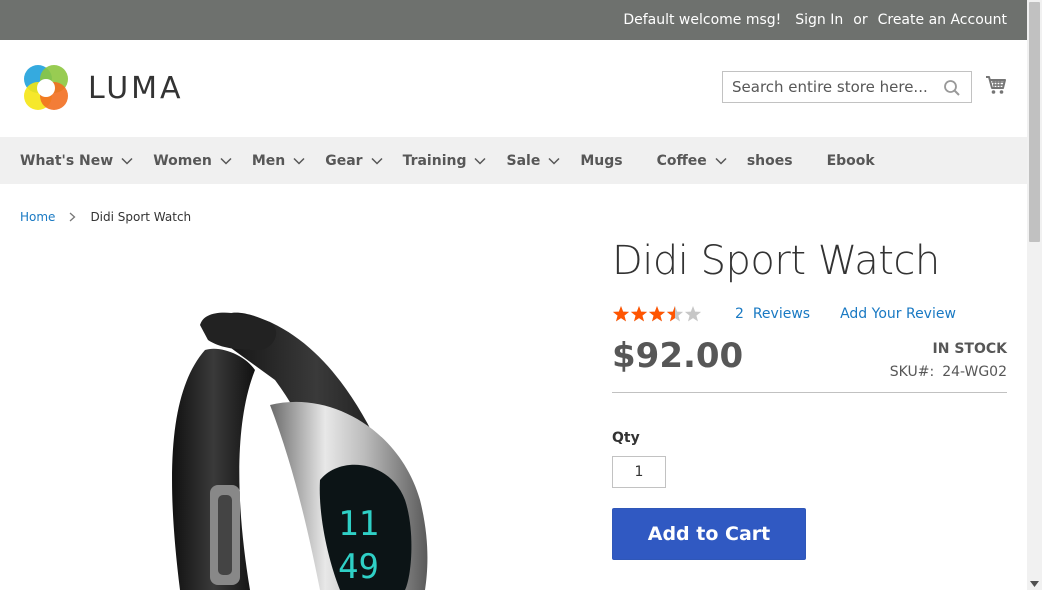 The width and height of the screenshot is (1042, 590). Describe the element at coordinates (67, 160) in the screenshot. I see `nav-item-label: What's New` at that location.